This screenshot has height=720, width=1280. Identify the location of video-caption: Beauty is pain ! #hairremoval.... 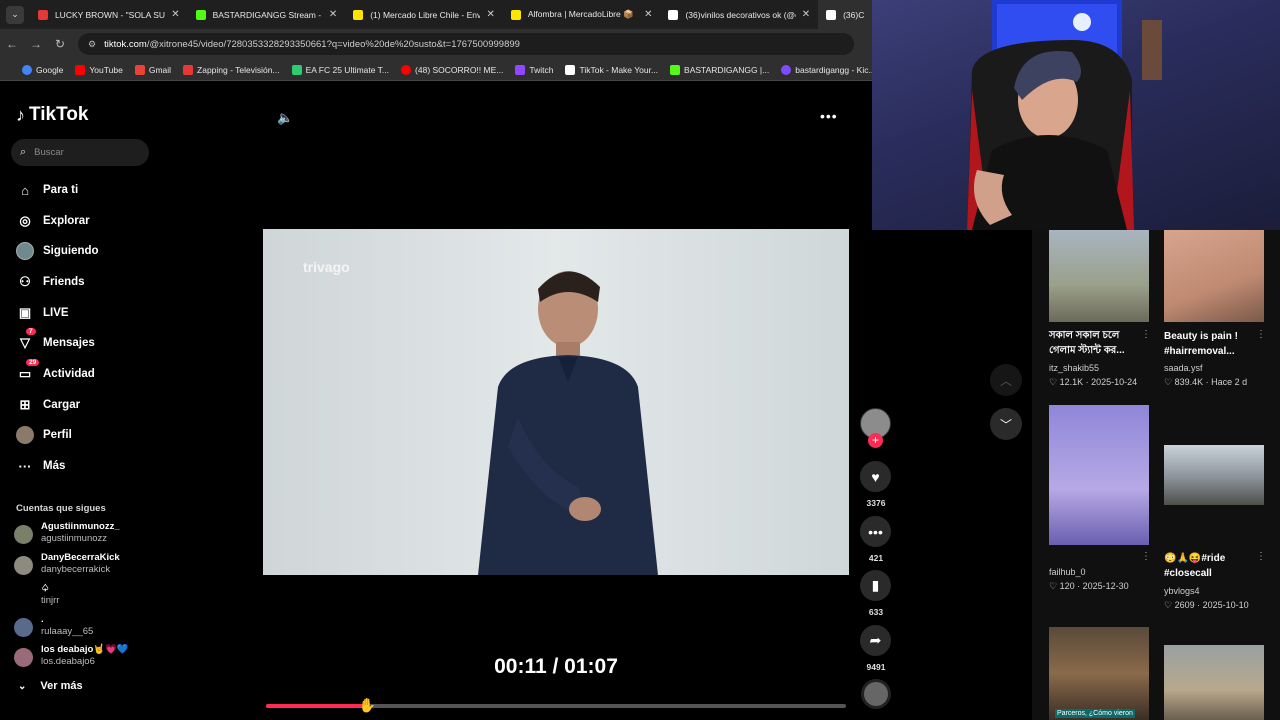
(1210, 344).